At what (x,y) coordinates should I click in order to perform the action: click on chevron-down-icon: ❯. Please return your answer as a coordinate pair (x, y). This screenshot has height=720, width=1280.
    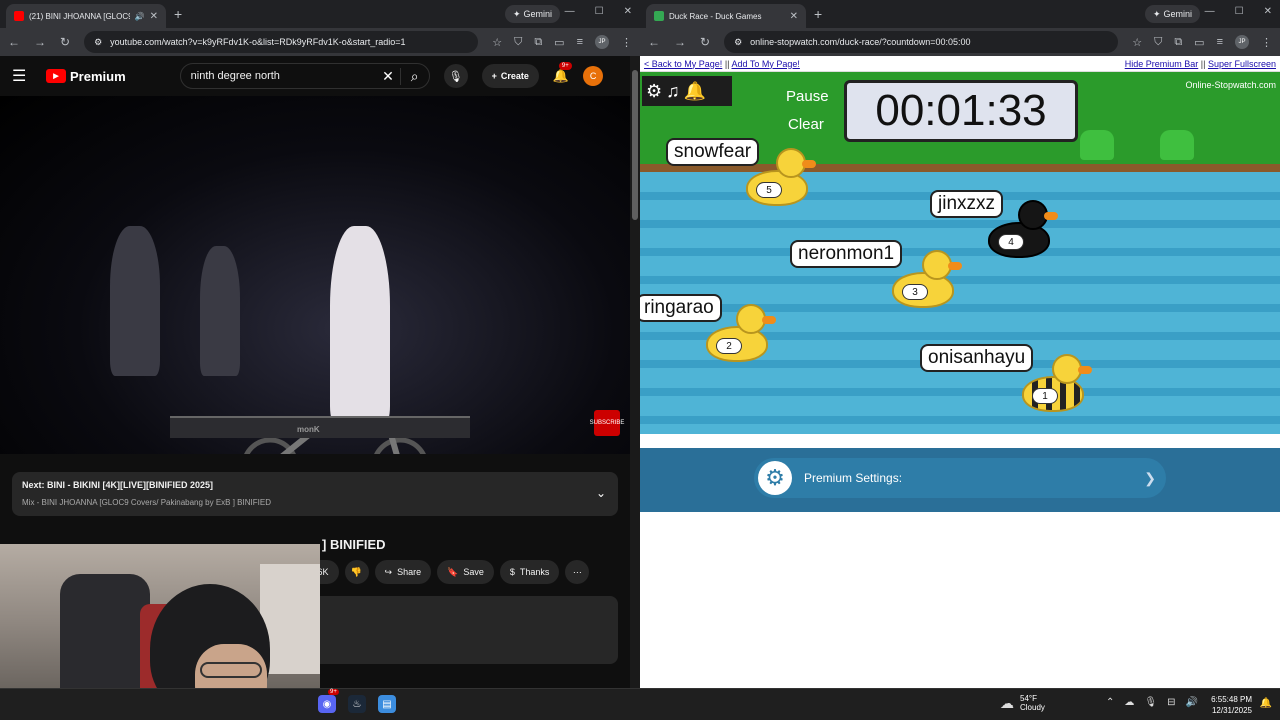
    Looking at the image, I should click on (1150, 478).